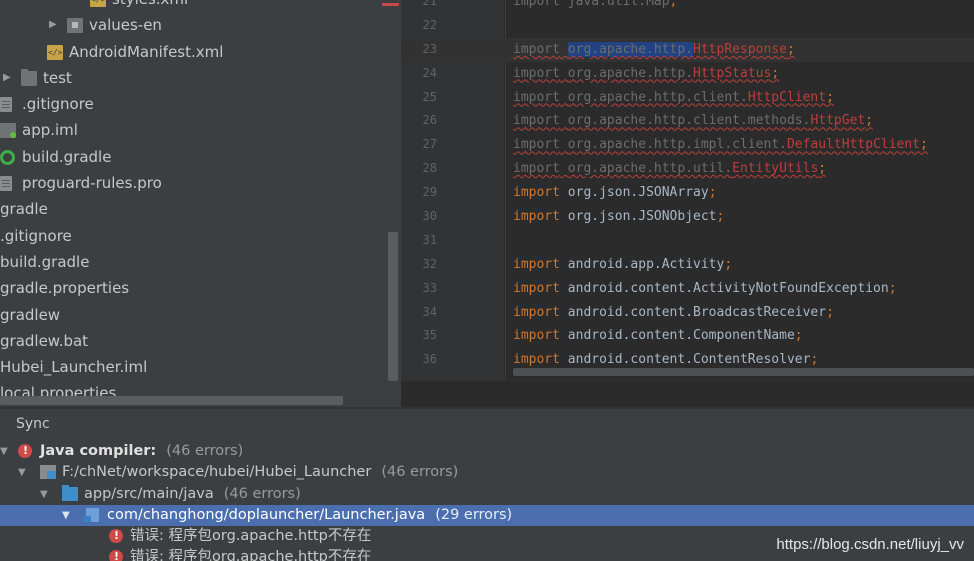  Describe the element at coordinates (687, 26) in the screenshot. I see `code-line: 22` at that location.